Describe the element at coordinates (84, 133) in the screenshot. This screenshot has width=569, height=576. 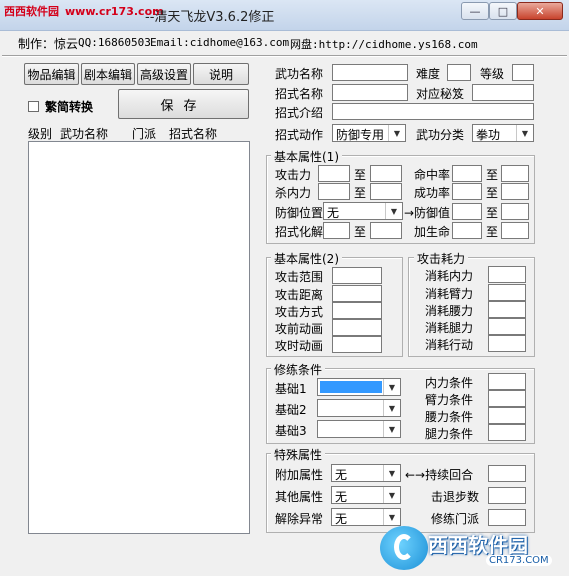
I see `column-header-skill-name: 武功名称` at that location.